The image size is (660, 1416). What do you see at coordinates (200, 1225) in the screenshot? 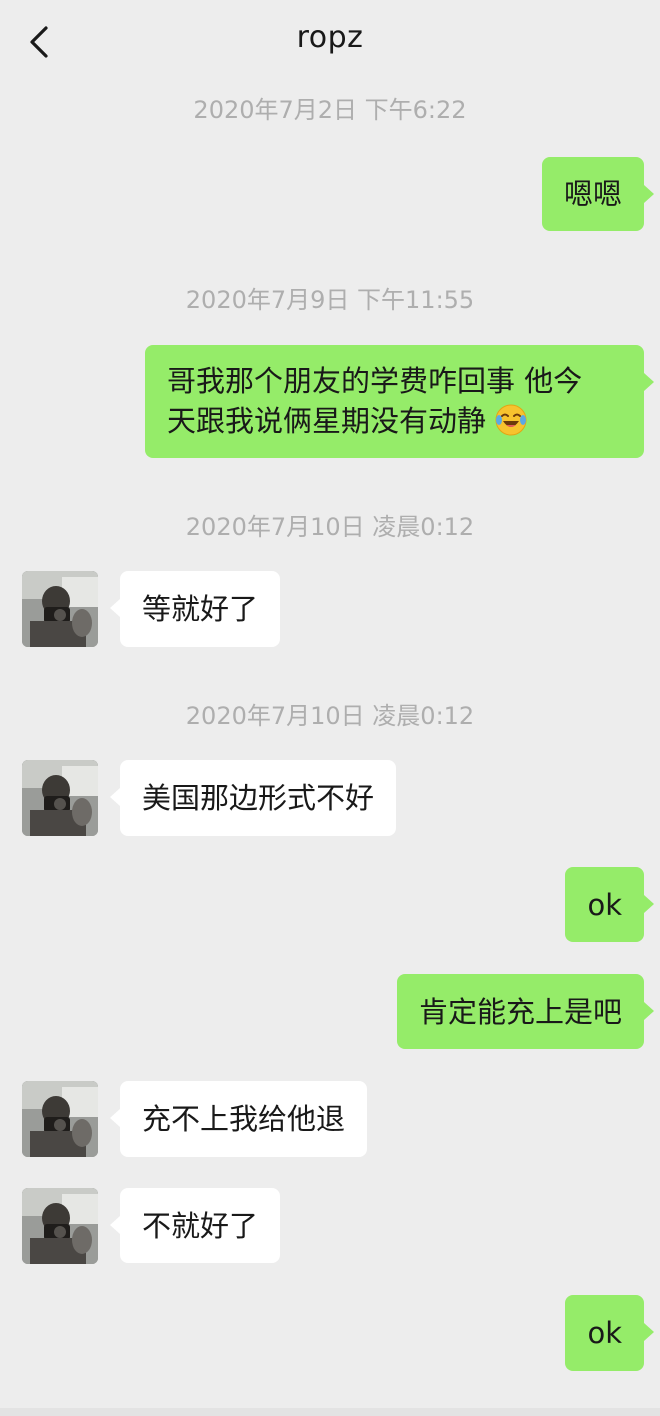
I see `message-text: 不就好了` at bounding box center [200, 1225].